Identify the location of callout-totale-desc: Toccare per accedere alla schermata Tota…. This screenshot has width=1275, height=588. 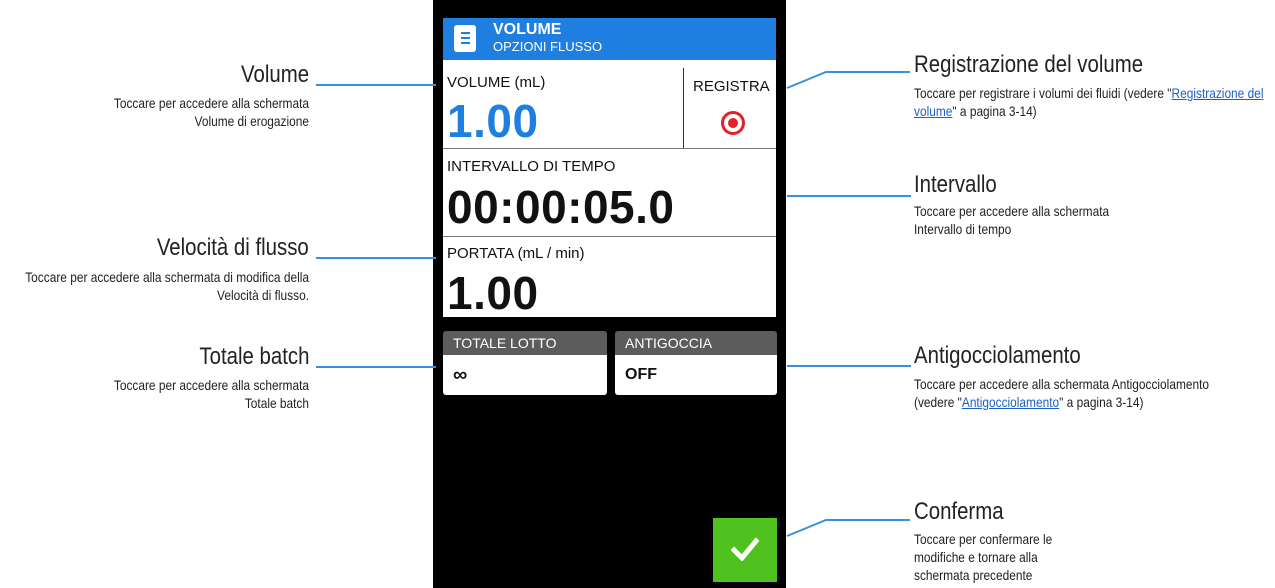
(211, 394).